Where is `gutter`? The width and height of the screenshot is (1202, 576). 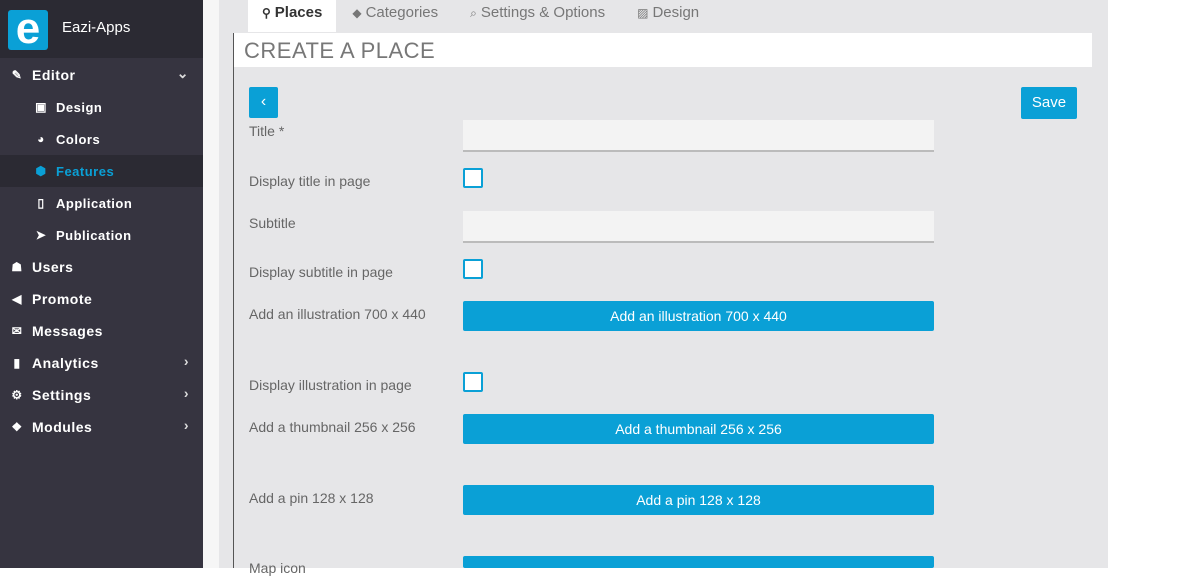
gutter is located at coordinates (211, 284).